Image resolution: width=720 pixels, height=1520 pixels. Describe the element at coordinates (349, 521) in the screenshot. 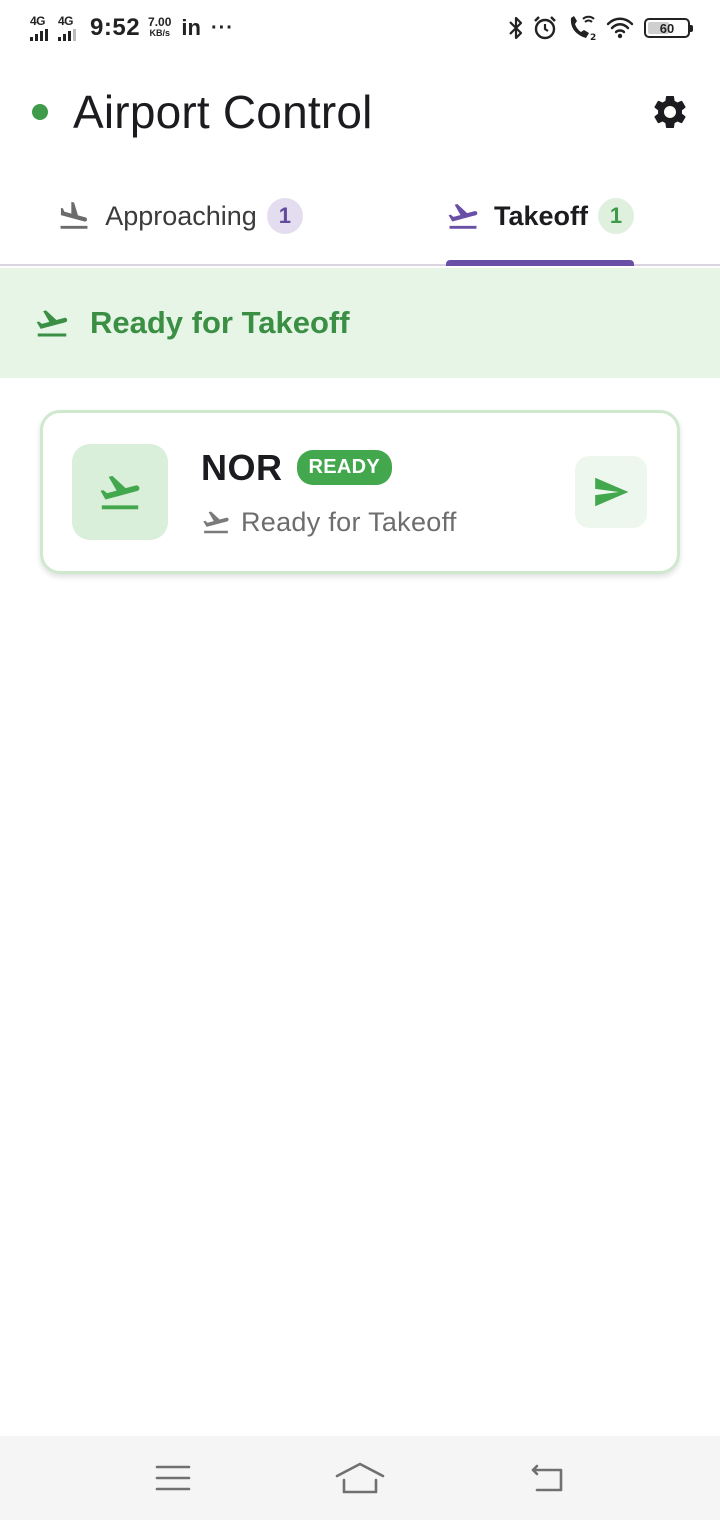

I see `flight-status-text: Ready for Takeoff` at that location.